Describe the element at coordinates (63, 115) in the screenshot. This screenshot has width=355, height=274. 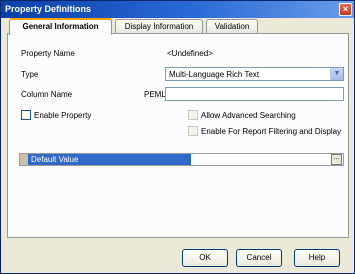
I see `enable-property-label: Enable Property` at that location.